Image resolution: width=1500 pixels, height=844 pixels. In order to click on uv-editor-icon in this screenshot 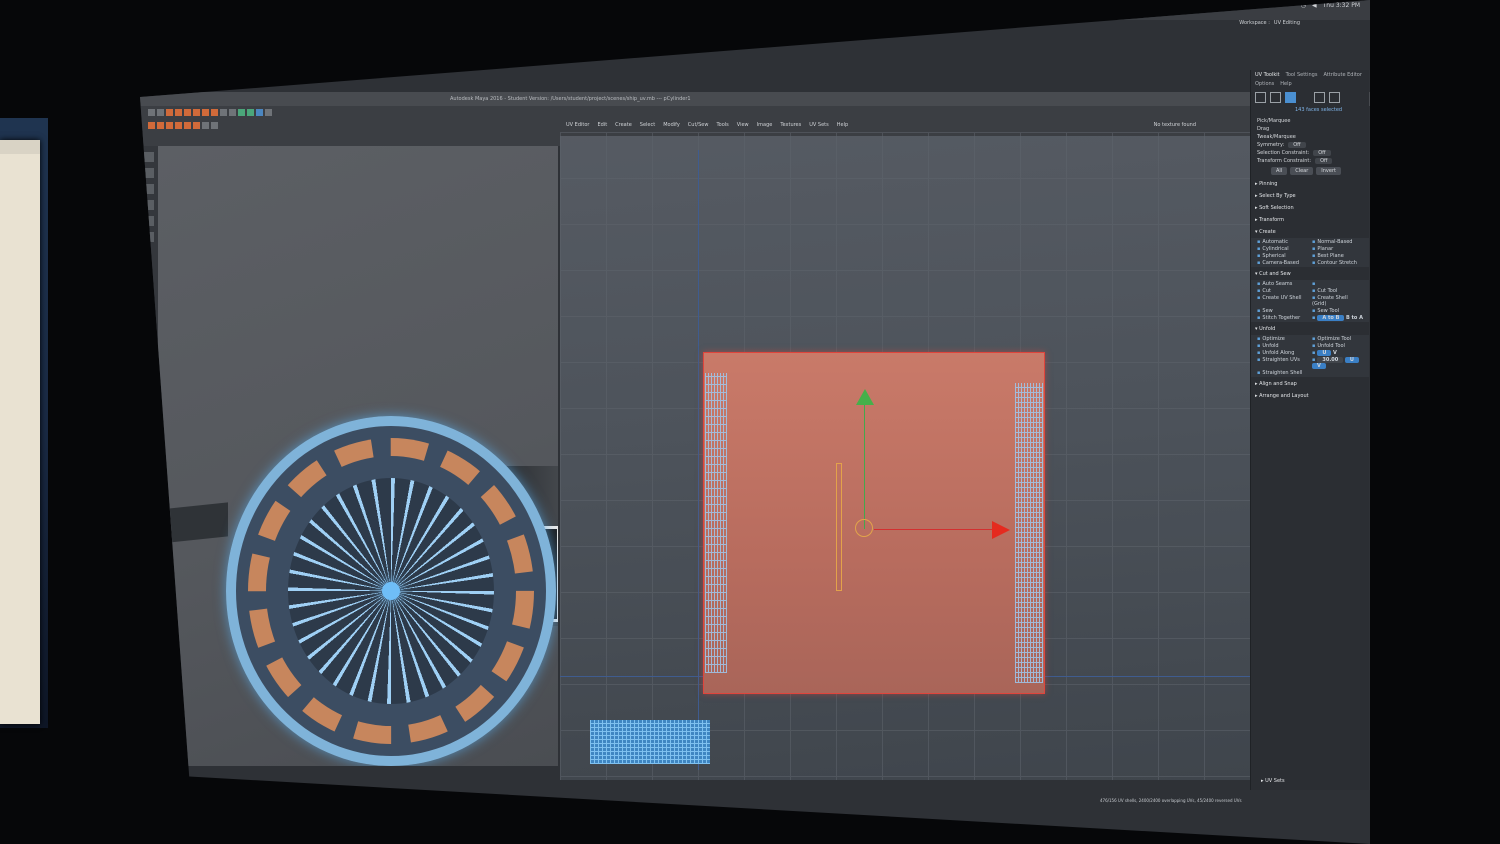, I will do `click(268, 112)`.